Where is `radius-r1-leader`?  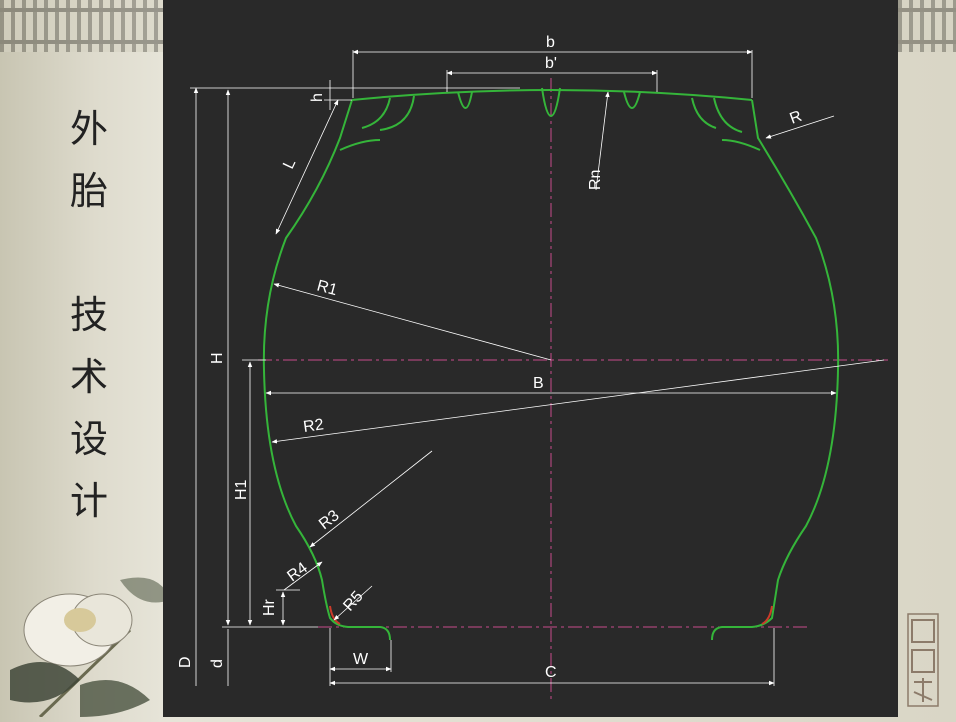
radius-r1-leader is located at coordinates (412, 322).